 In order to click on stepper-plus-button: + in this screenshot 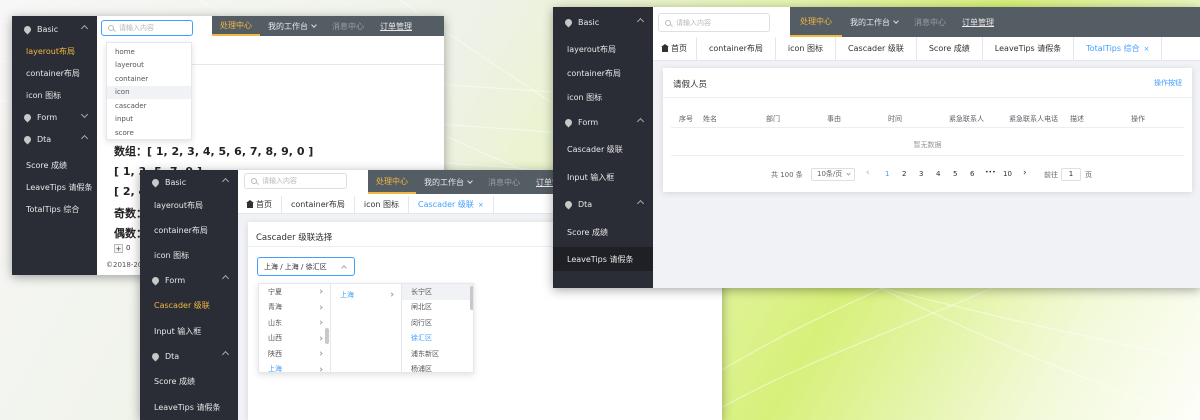, I will do `click(118, 248)`.